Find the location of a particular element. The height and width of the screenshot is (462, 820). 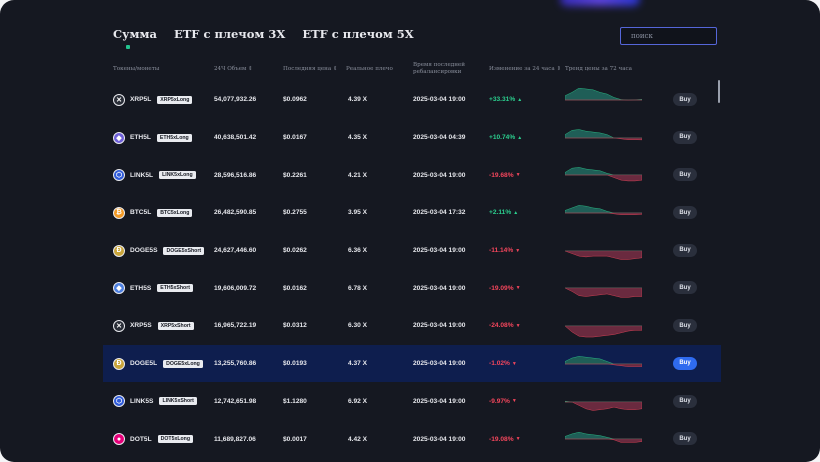

top-glow-decoration is located at coordinates (600, 3).